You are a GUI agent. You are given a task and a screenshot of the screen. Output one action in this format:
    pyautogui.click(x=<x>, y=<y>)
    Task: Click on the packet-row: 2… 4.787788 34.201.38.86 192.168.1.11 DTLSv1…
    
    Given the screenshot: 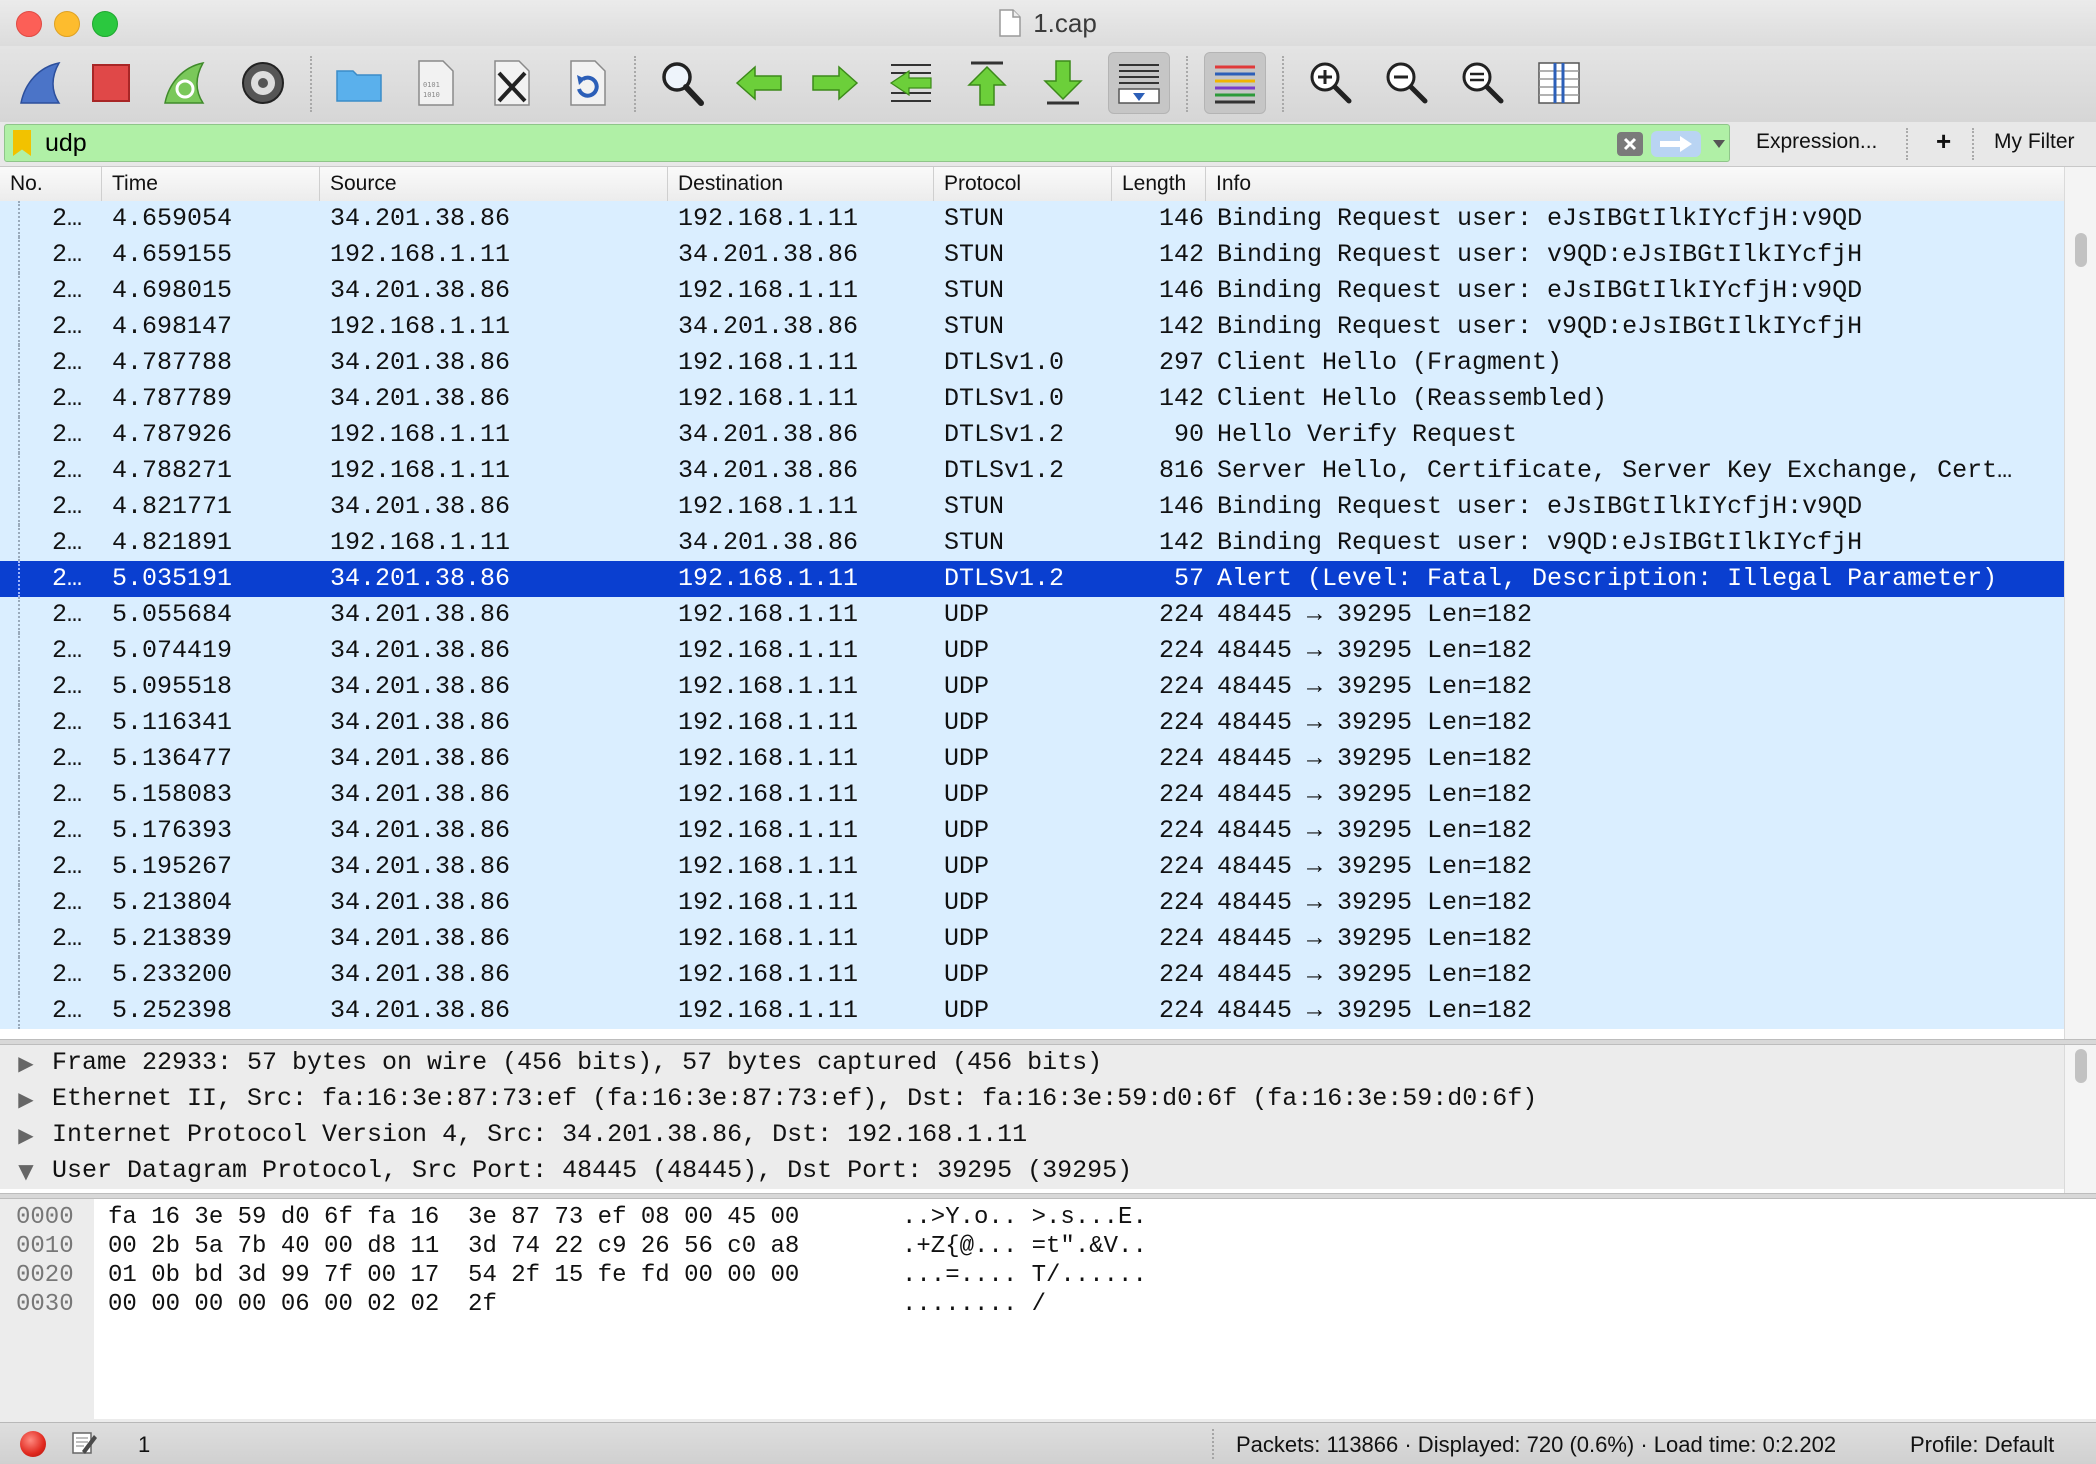 What is the action you would take?
    pyautogui.click(x=1032, y=363)
    